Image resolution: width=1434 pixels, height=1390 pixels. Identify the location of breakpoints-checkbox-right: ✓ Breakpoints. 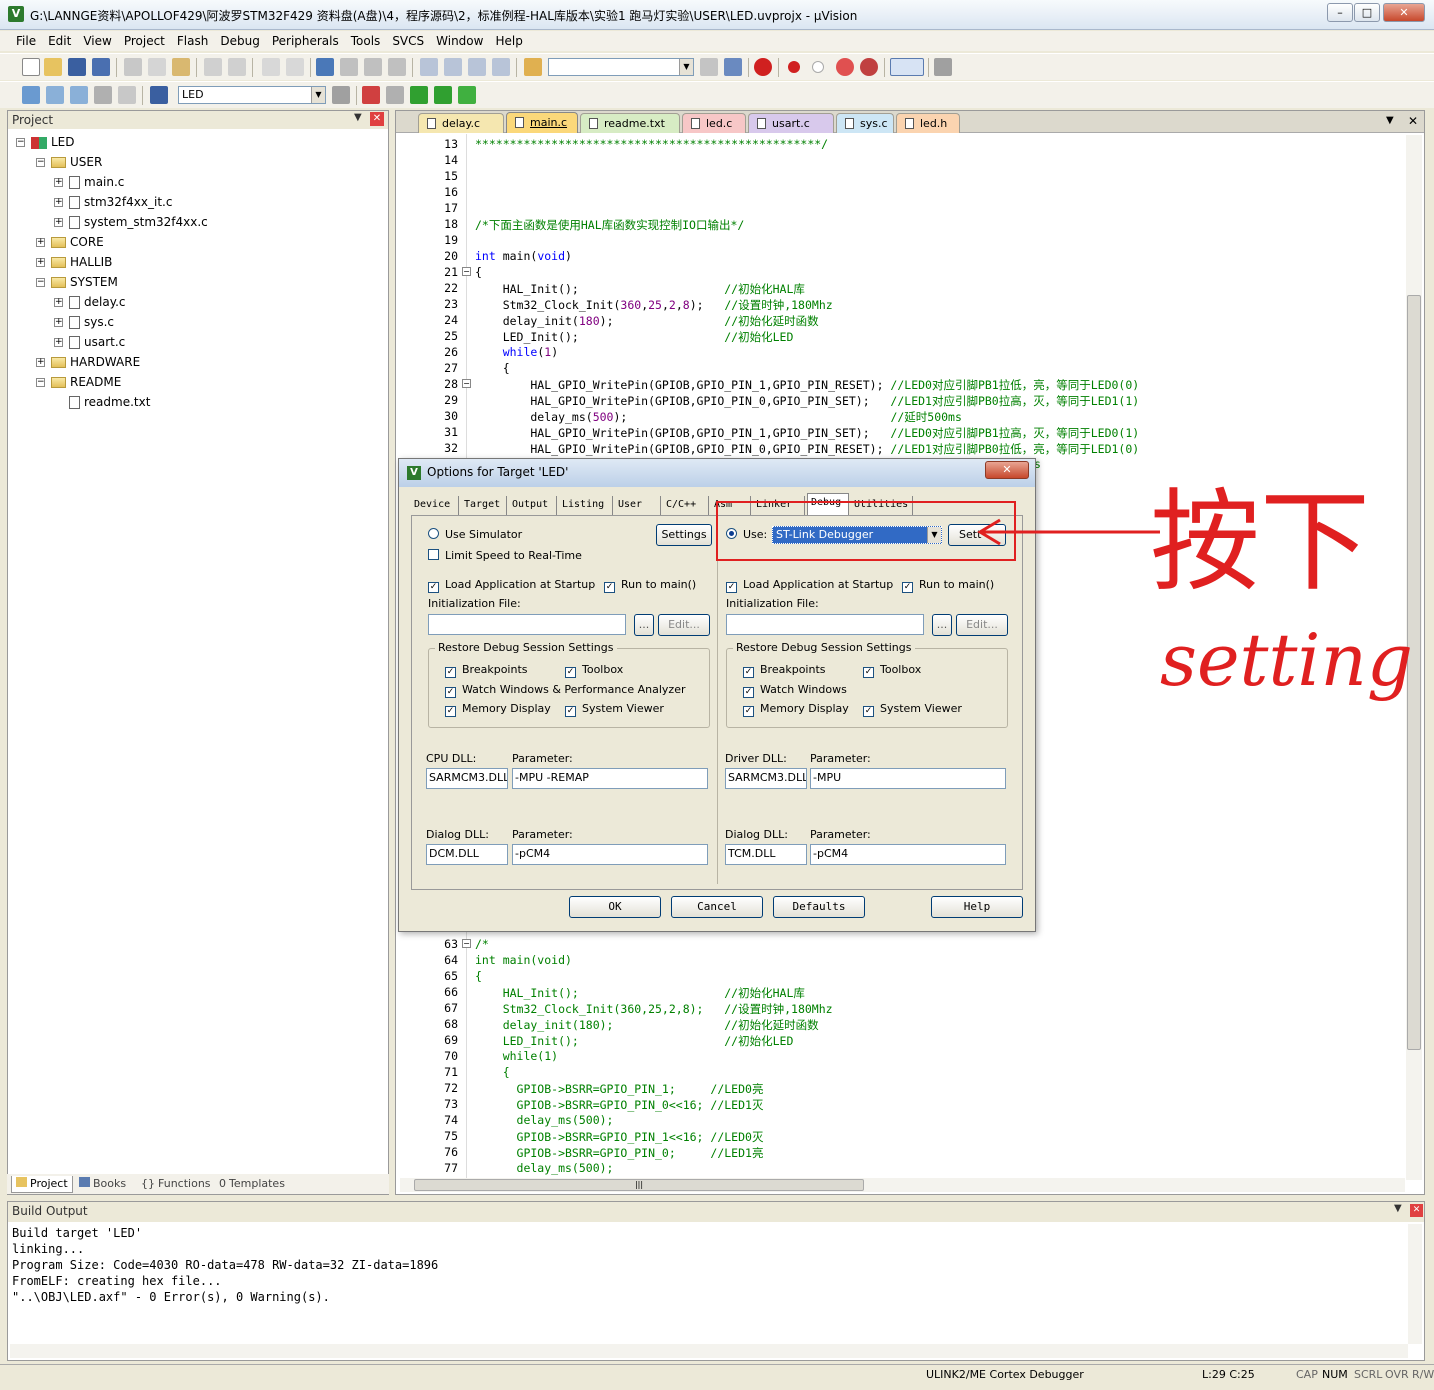
(784, 670).